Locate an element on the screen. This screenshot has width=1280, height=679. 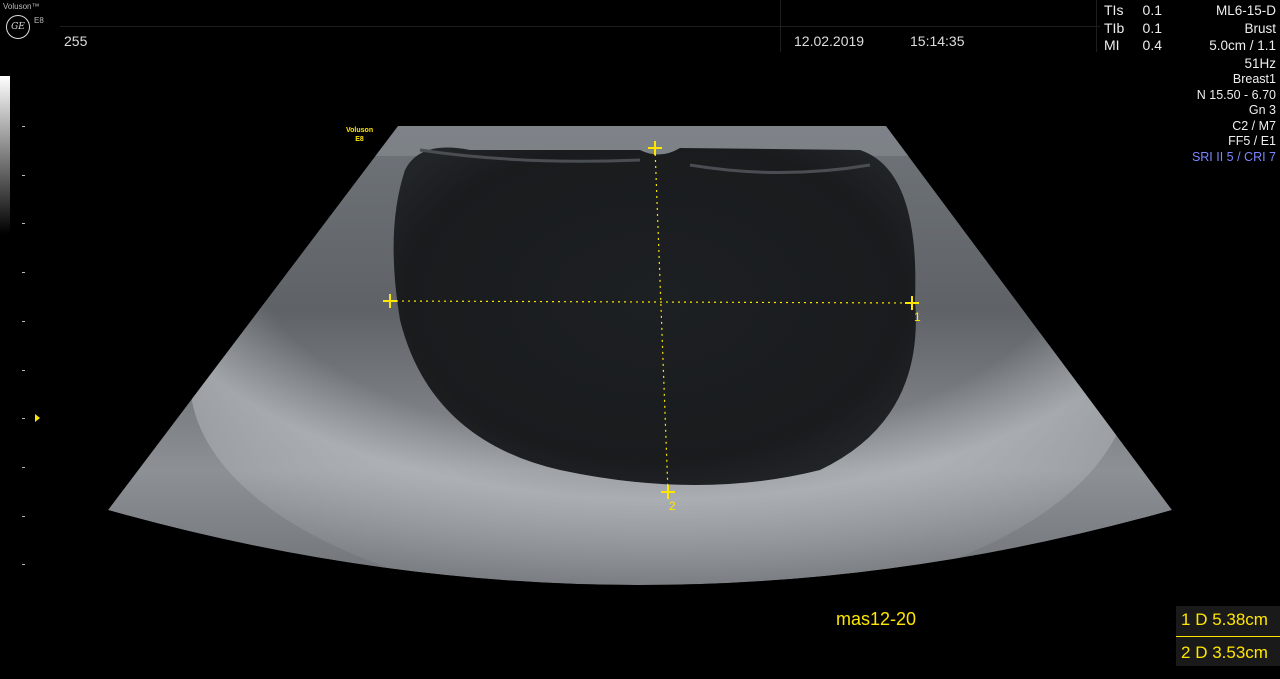
caliper-number-2: 2 is located at coordinates (672, 506).